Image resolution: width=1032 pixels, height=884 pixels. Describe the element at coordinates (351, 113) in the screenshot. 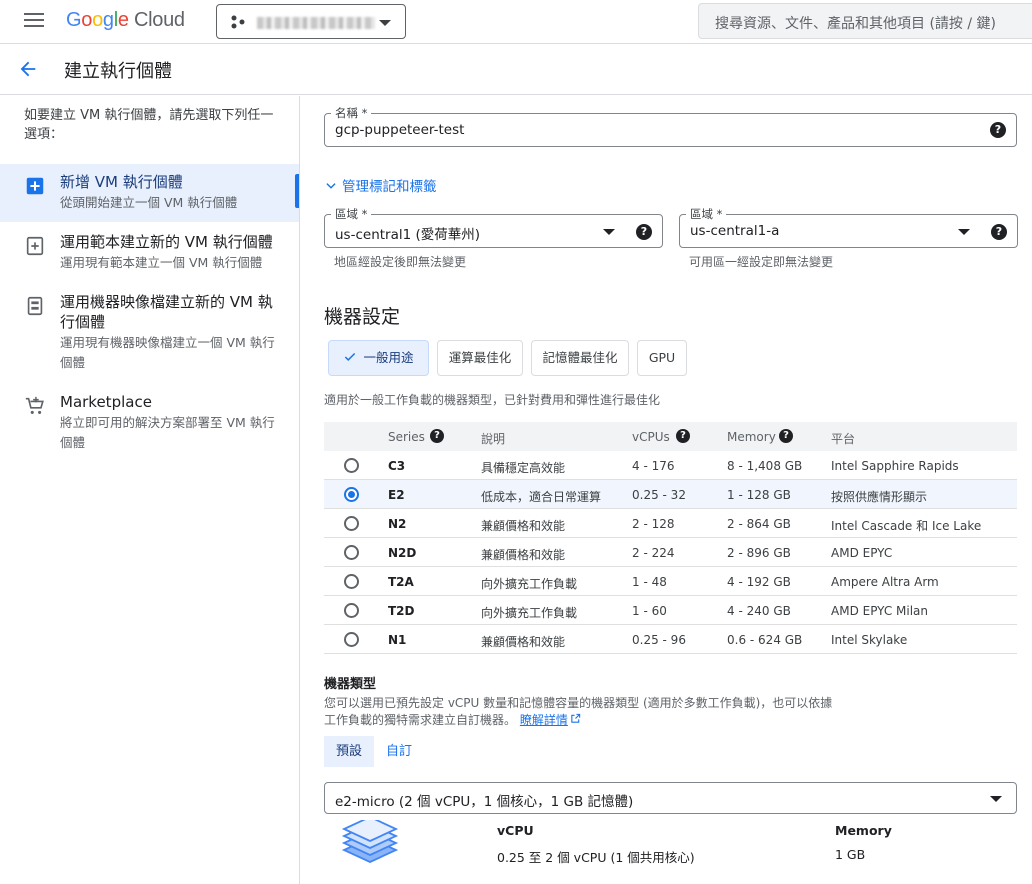

I see `name-label: 名稱 *` at that location.